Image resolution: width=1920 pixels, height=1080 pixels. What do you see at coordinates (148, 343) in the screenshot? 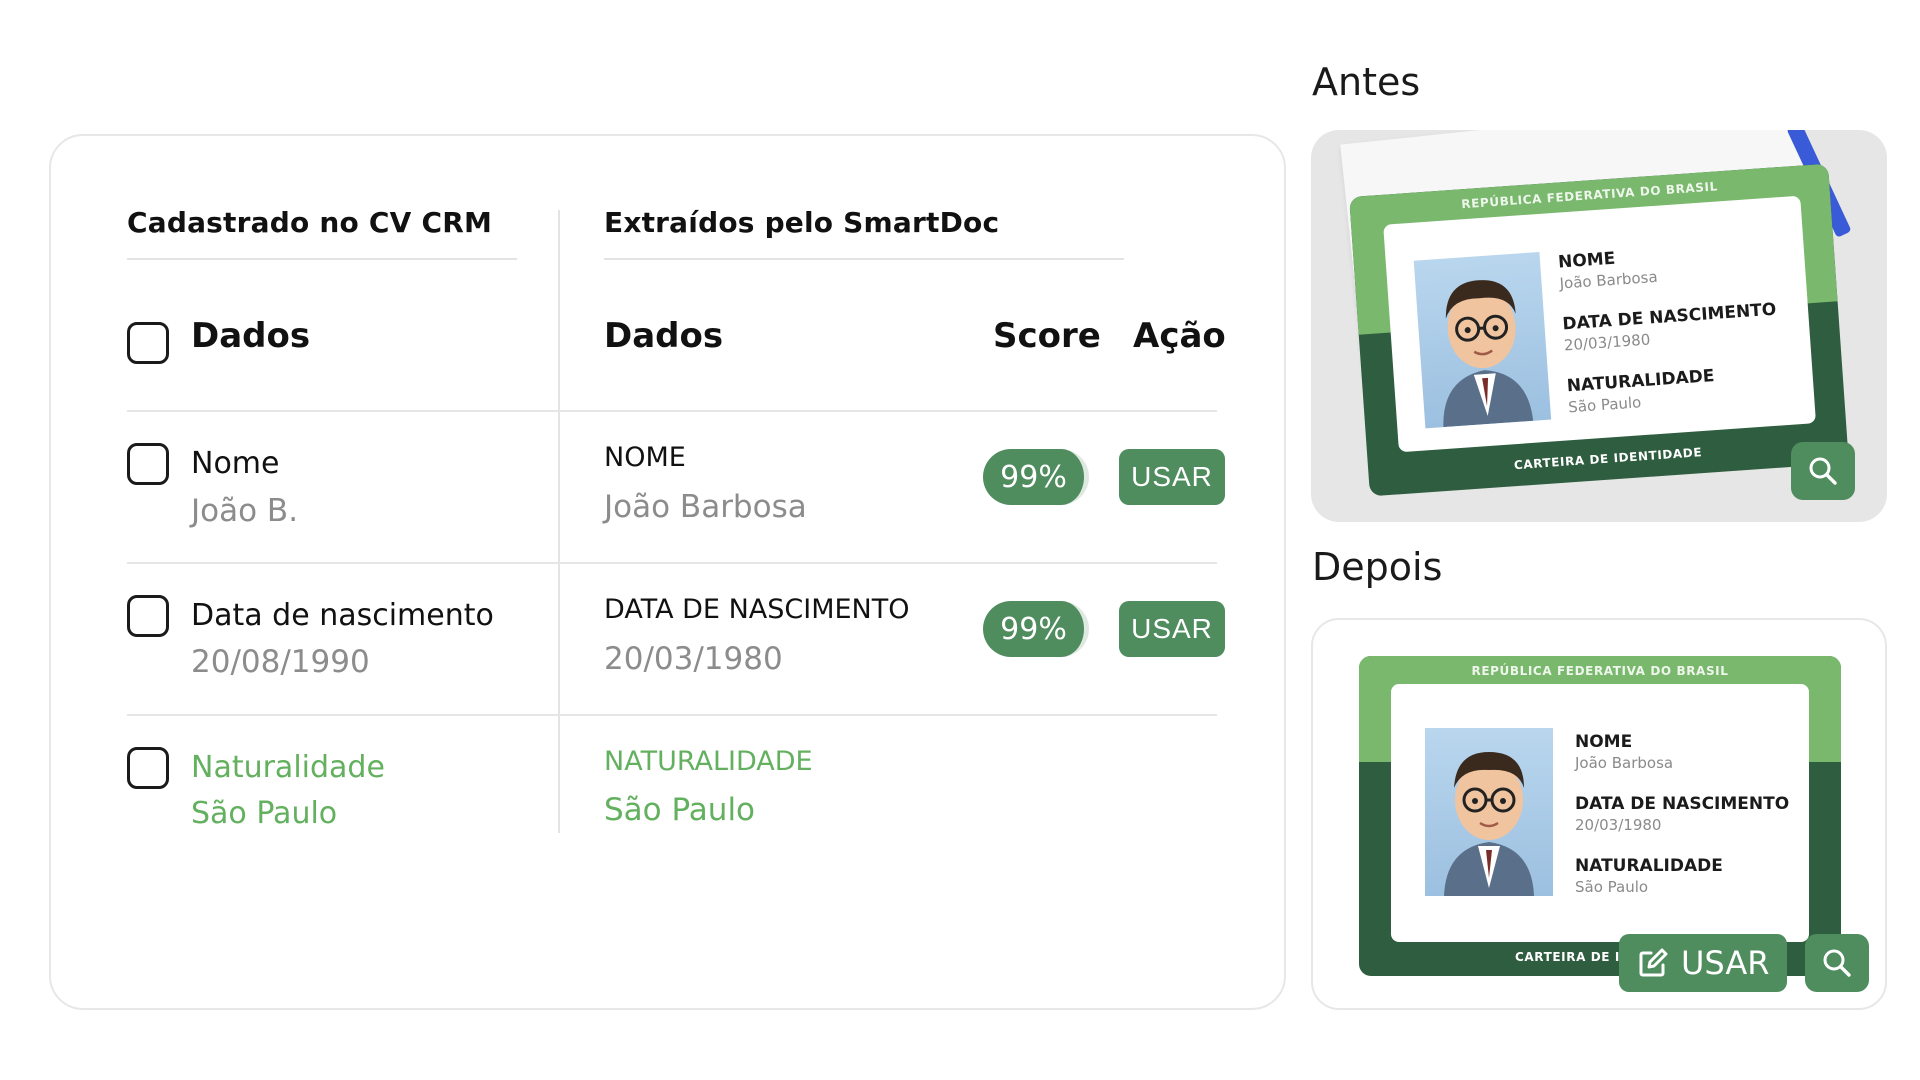
I see `select-all-checkbox` at bounding box center [148, 343].